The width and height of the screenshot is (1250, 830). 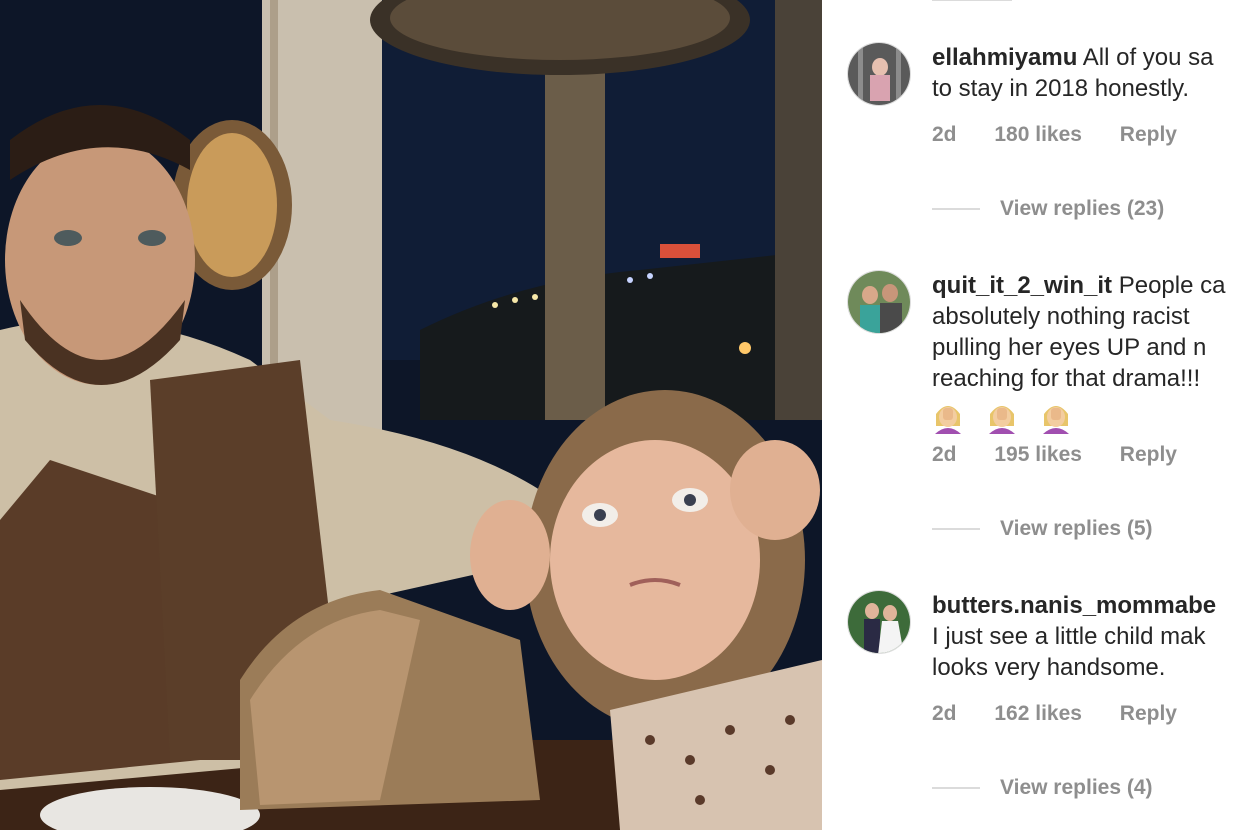 What do you see at coordinates (1049, 667) in the screenshot?
I see `comment-line: looks very handsome.` at bounding box center [1049, 667].